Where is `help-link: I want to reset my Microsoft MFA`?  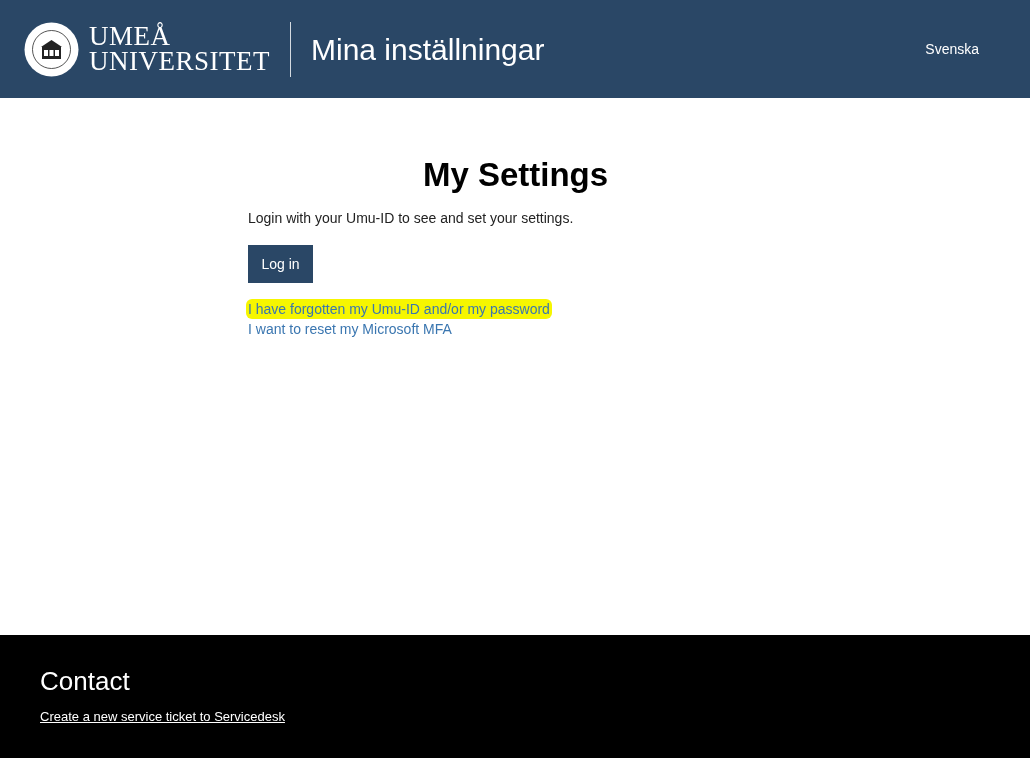 help-link: I want to reset my Microsoft MFA is located at coordinates (350, 329).